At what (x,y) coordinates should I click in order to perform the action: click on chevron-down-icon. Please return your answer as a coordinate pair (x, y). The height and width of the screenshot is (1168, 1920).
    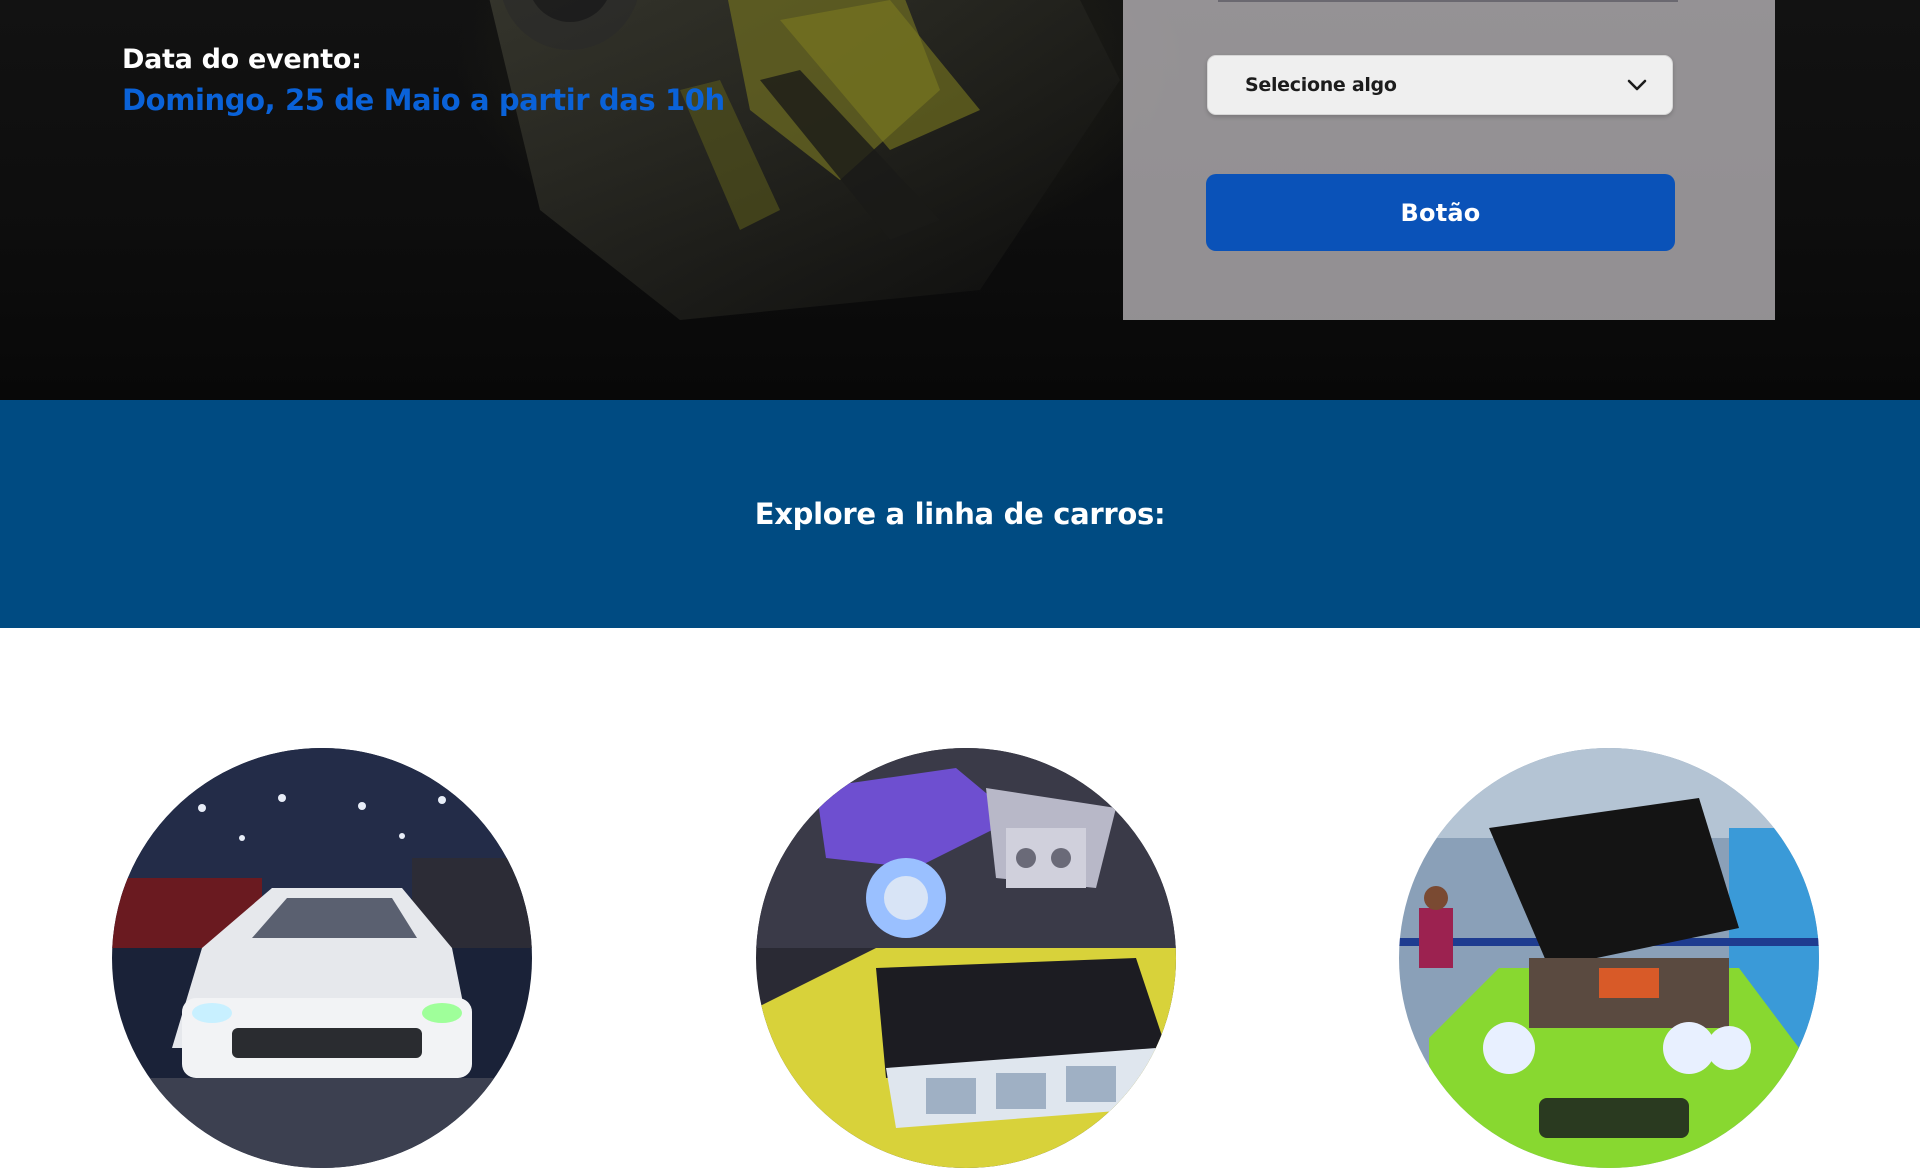
    Looking at the image, I should click on (1637, 85).